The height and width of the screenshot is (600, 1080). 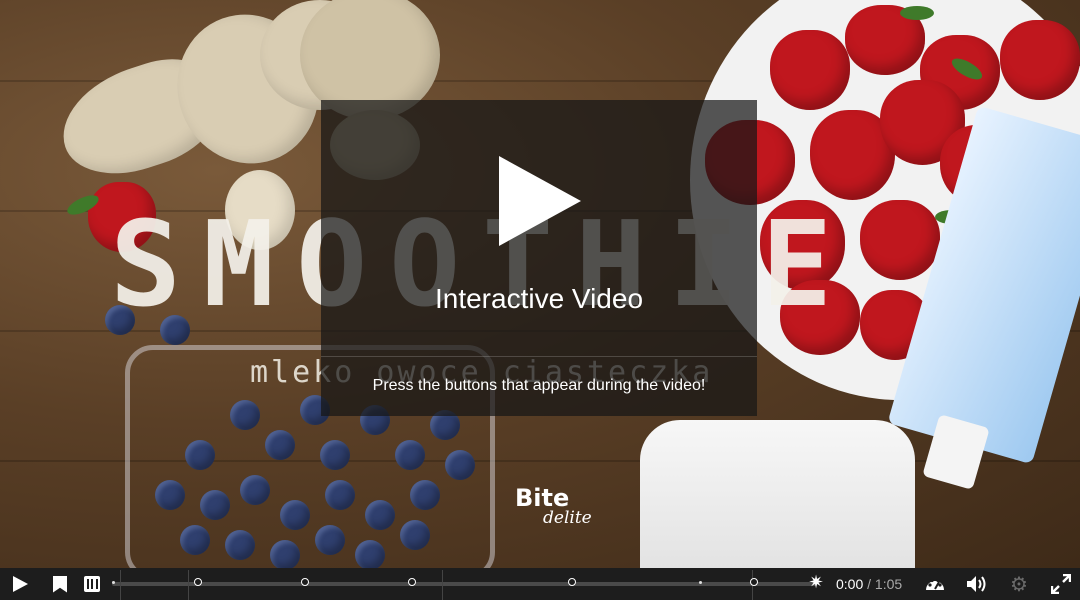 I want to click on chapters-button, so click(x=92, y=584).